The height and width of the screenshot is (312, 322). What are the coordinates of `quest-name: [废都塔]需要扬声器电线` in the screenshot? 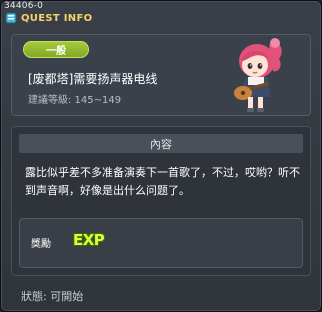 It's located at (93, 79).